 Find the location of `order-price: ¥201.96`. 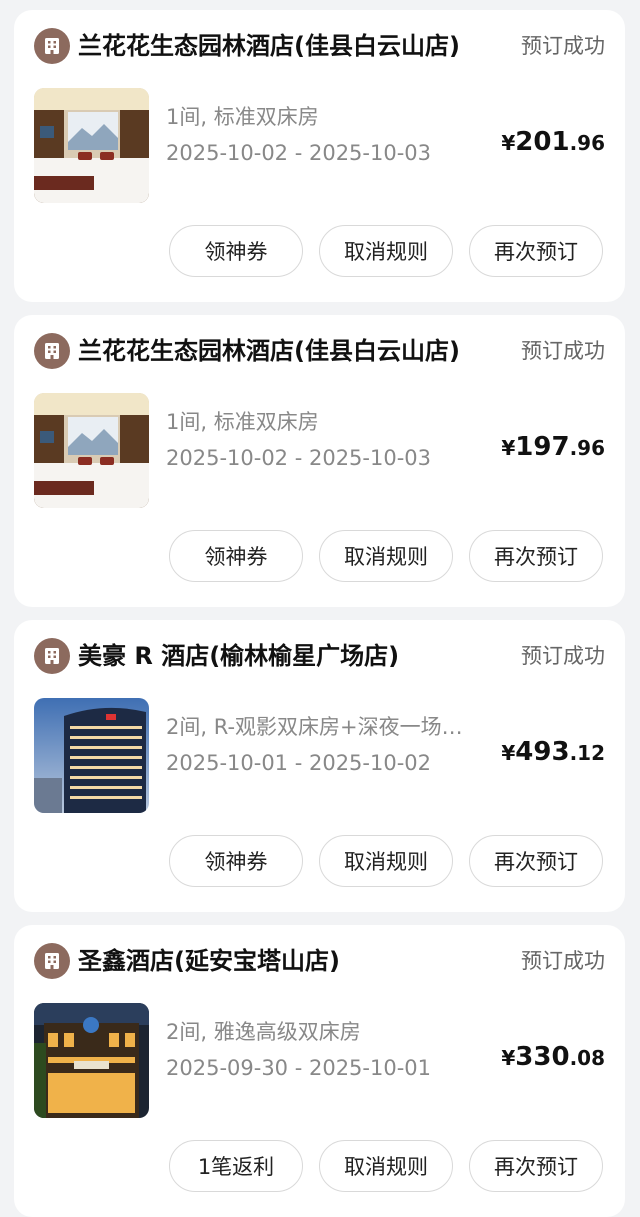

order-price: ¥201.96 is located at coordinates (553, 143).